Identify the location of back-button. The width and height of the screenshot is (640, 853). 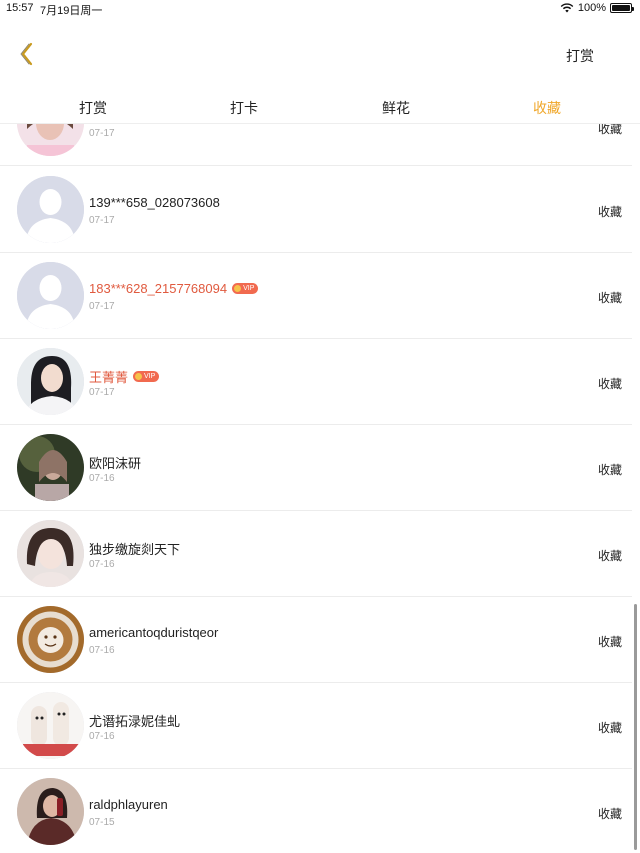
(28, 54).